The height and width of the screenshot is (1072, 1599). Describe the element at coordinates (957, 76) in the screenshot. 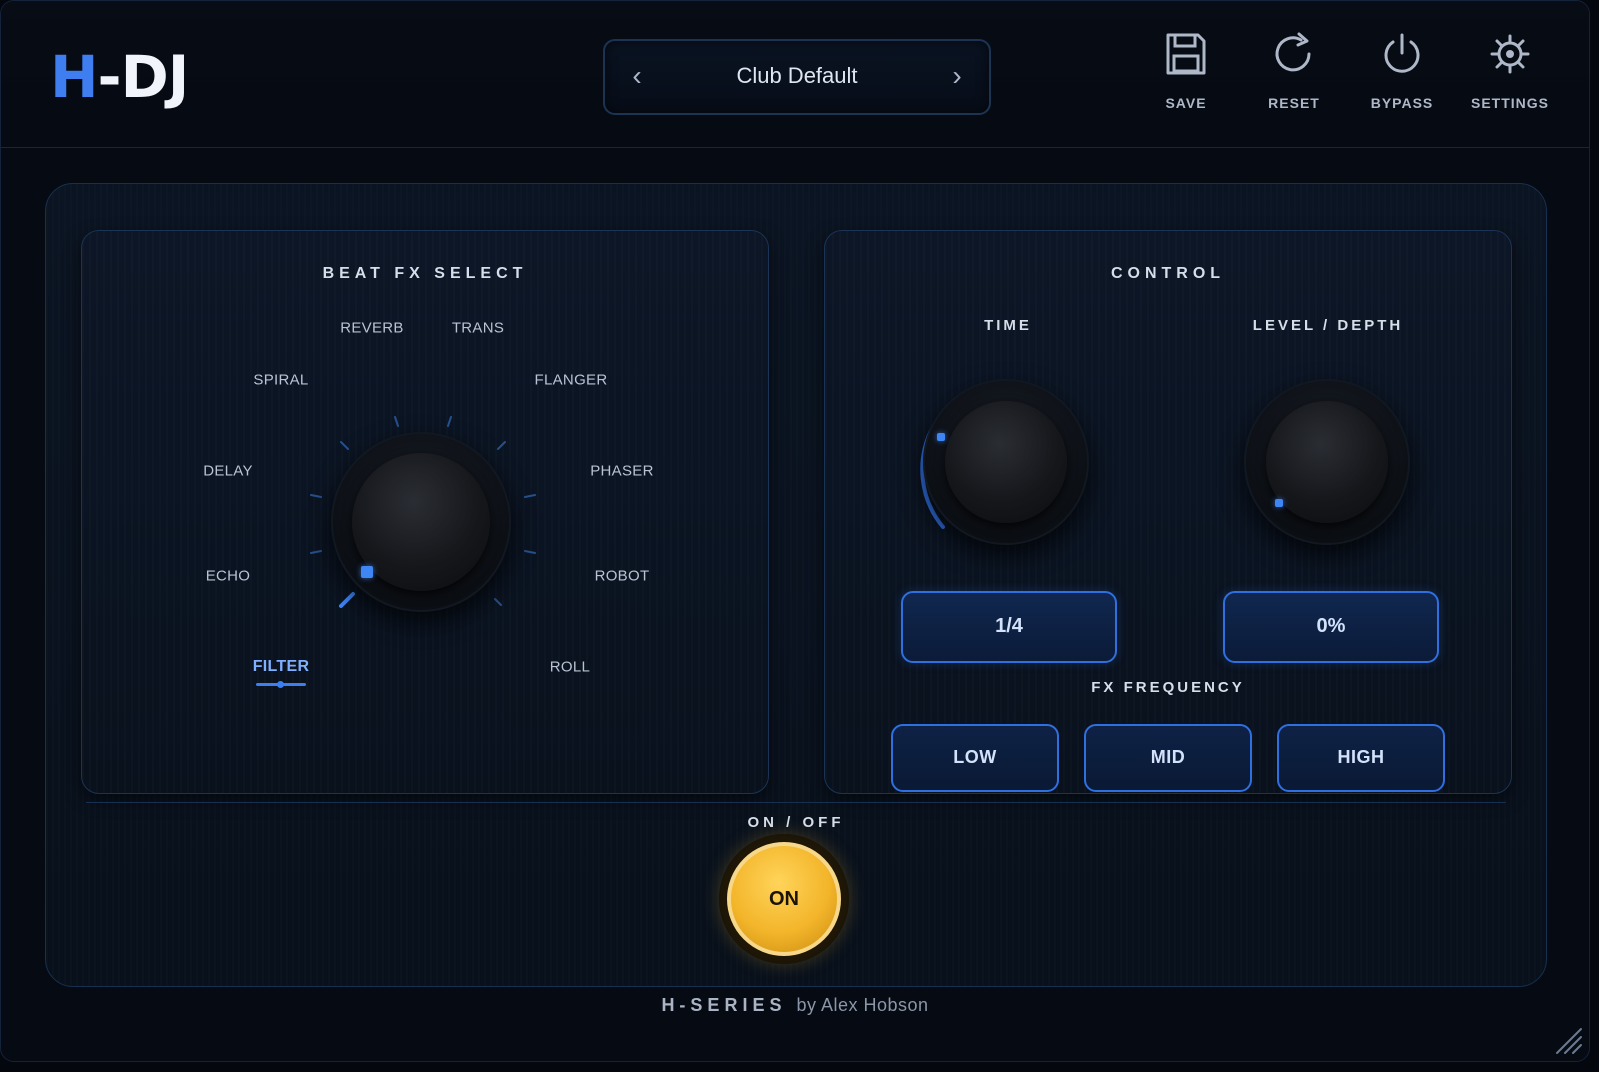

I see `chevron-right-icon: ›` at that location.